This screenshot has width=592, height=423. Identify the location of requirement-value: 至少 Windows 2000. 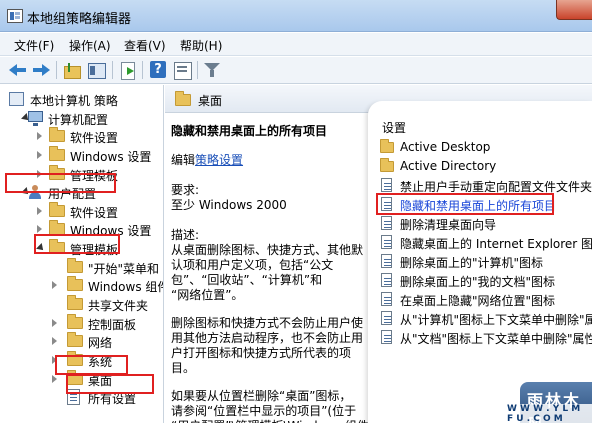
(229, 205).